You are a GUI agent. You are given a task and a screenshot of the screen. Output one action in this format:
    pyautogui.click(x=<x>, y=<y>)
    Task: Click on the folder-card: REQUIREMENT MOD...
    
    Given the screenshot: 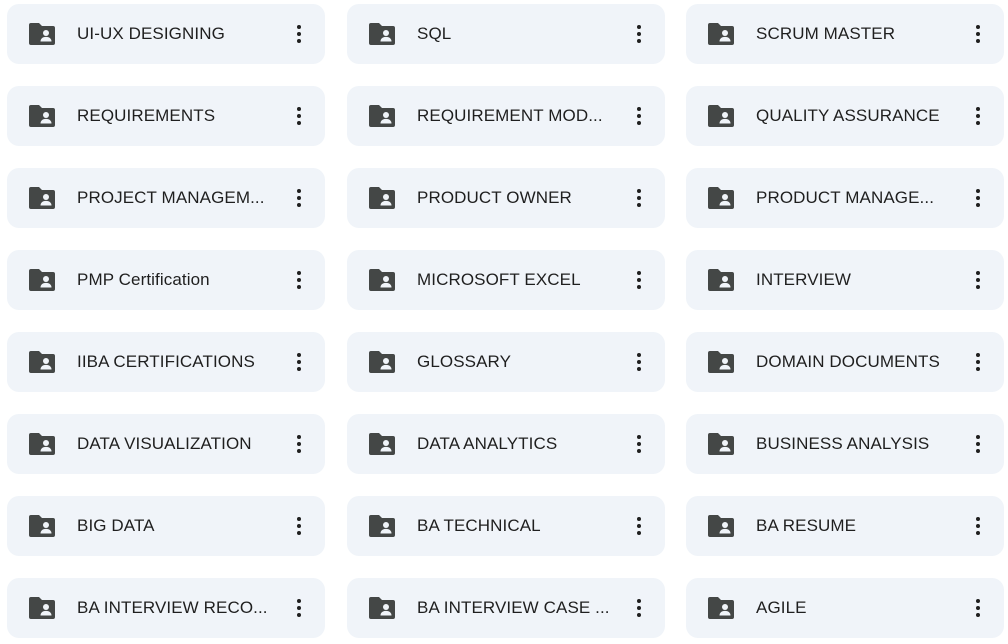 What is the action you would take?
    pyautogui.click(x=506, y=116)
    